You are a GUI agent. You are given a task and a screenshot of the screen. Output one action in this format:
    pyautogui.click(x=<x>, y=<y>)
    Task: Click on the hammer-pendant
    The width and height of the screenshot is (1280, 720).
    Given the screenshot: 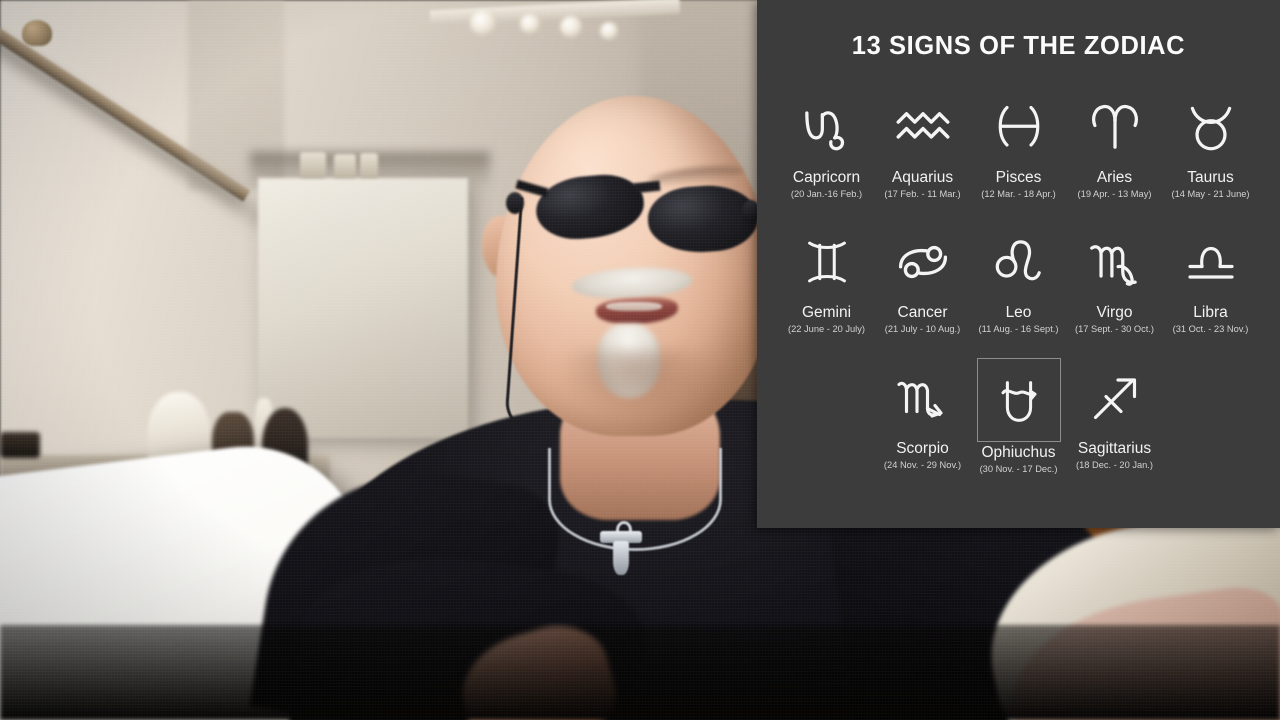 What is the action you would take?
    pyautogui.click(x=621, y=549)
    